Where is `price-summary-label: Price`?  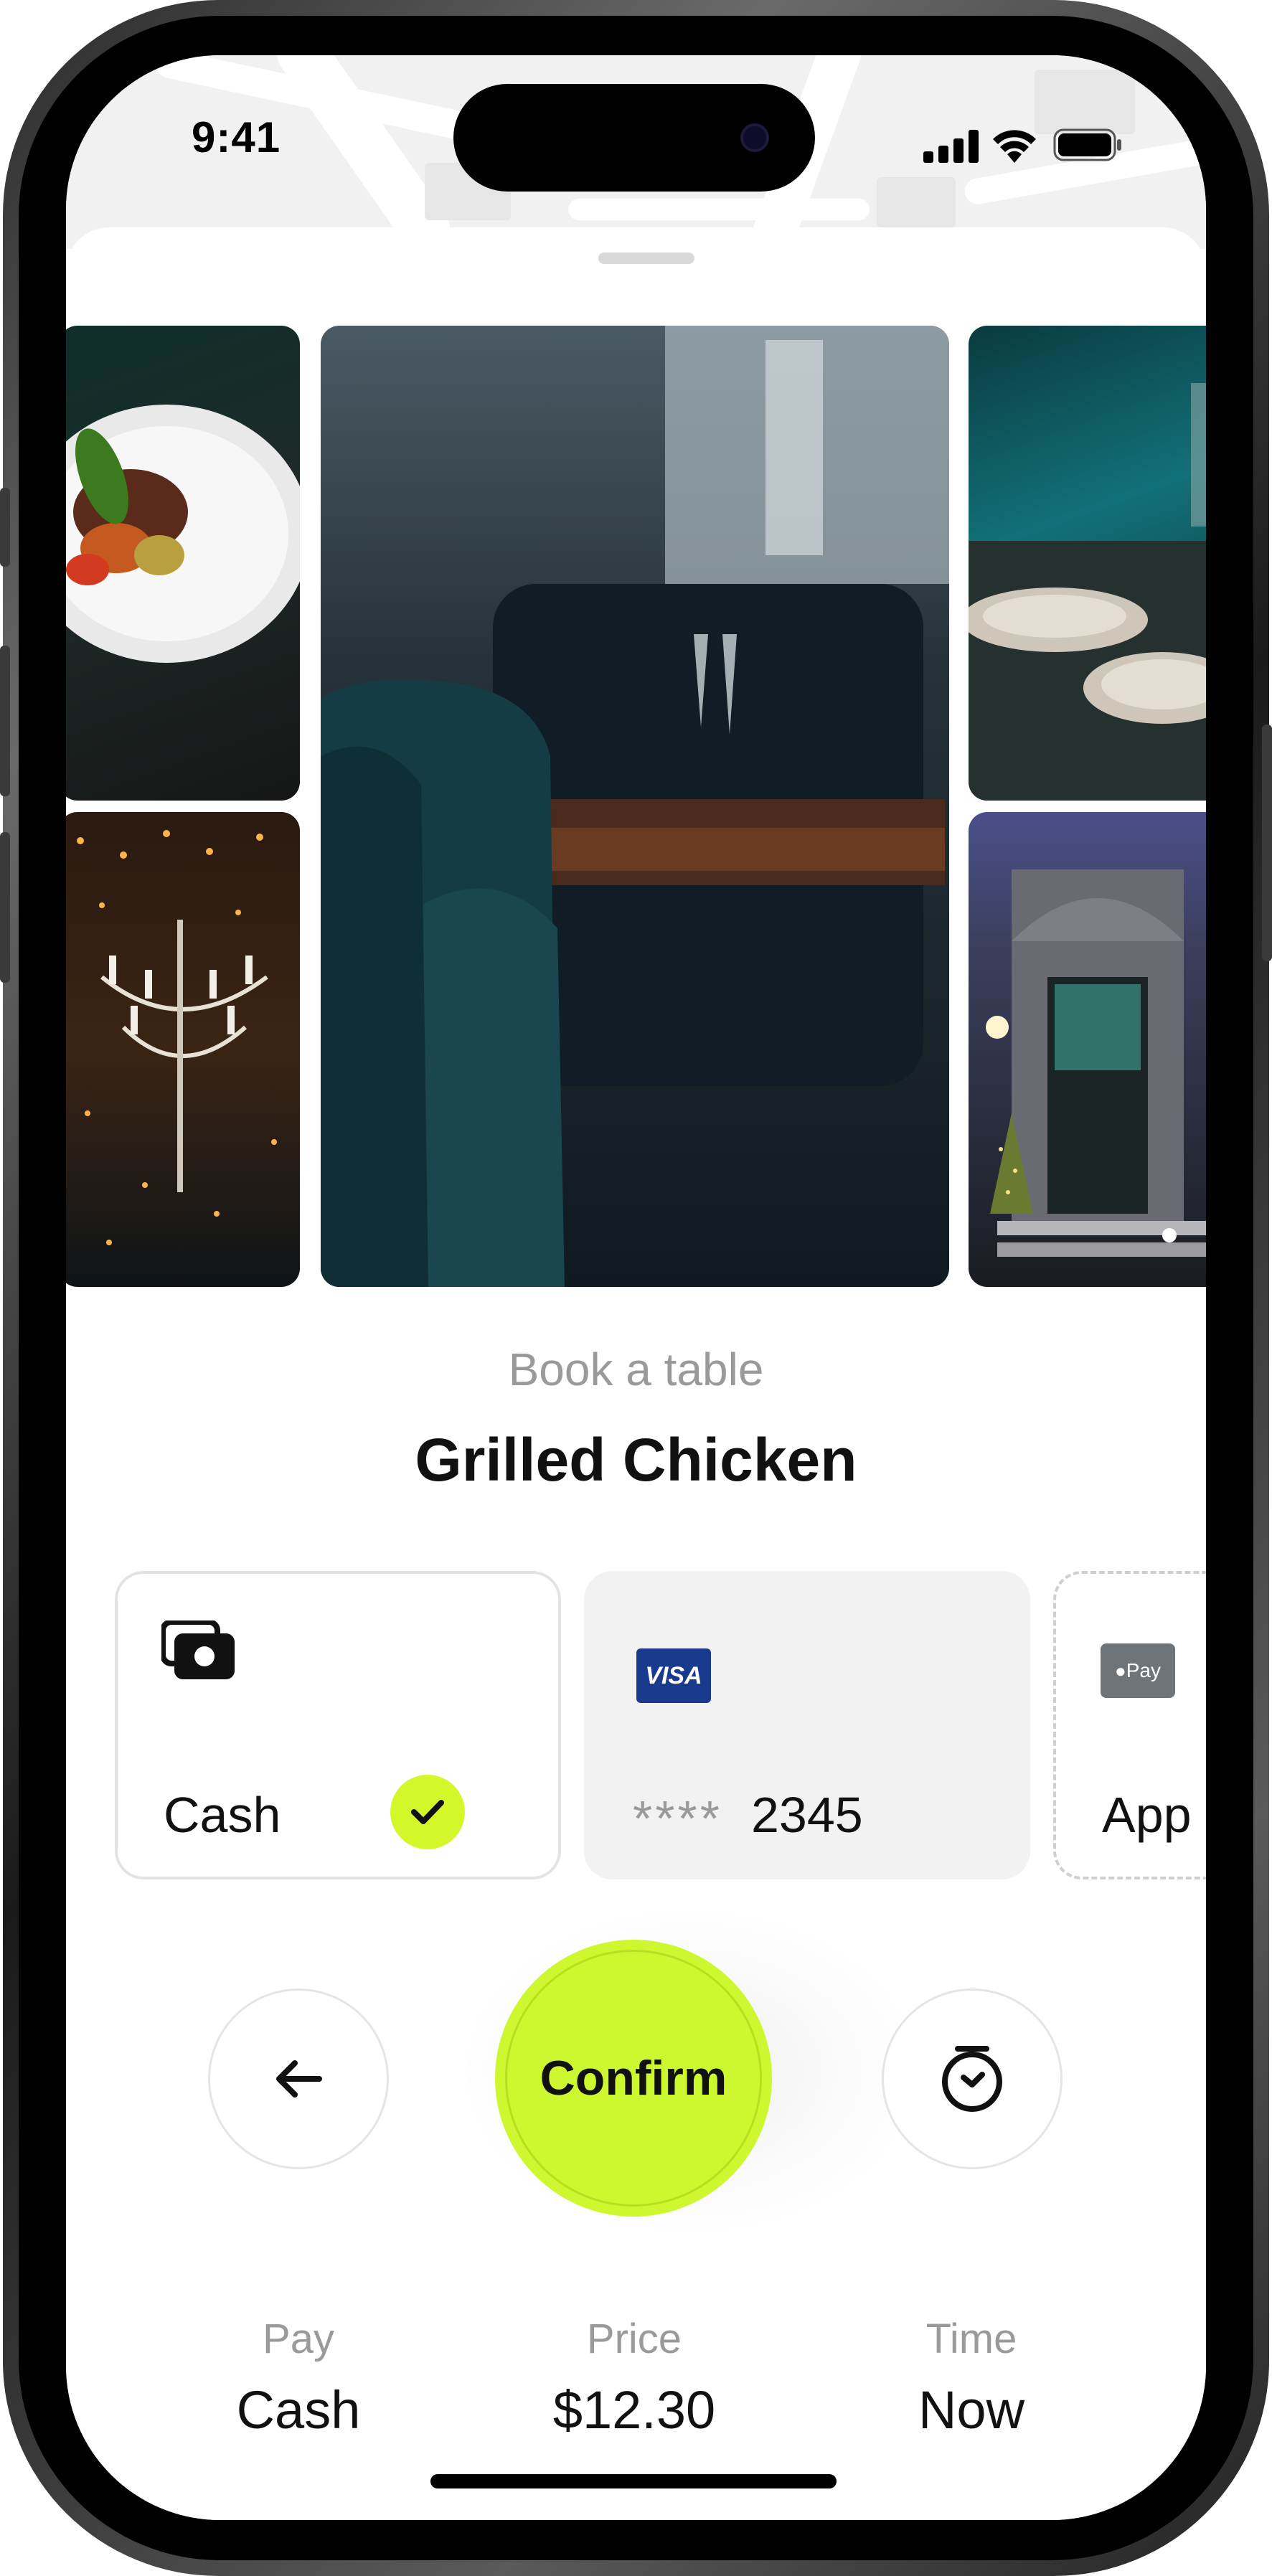 price-summary-label: Price is located at coordinates (634, 2339).